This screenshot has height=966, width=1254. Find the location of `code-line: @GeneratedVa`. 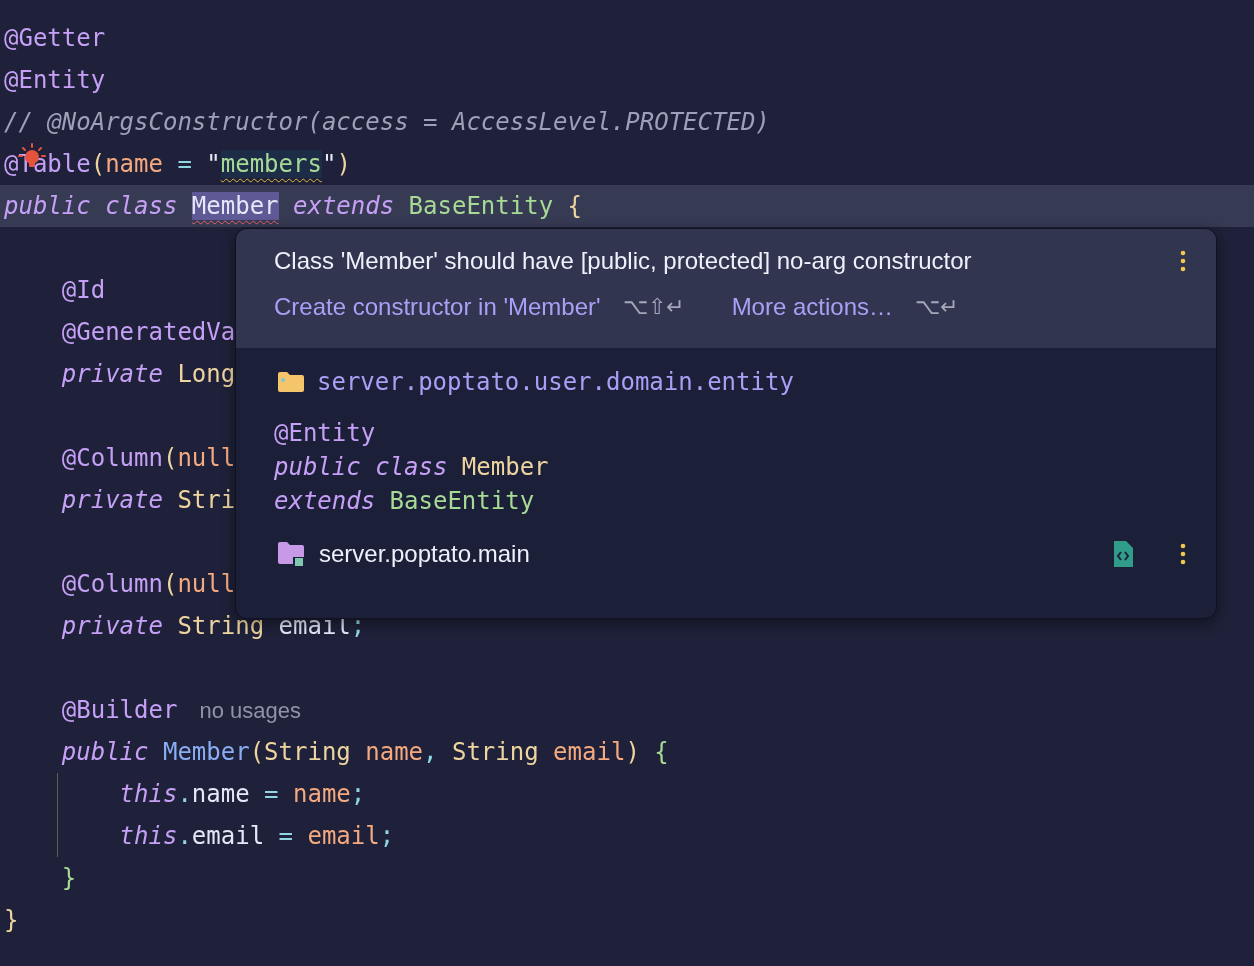

code-line: @GeneratedVa is located at coordinates (148, 332).